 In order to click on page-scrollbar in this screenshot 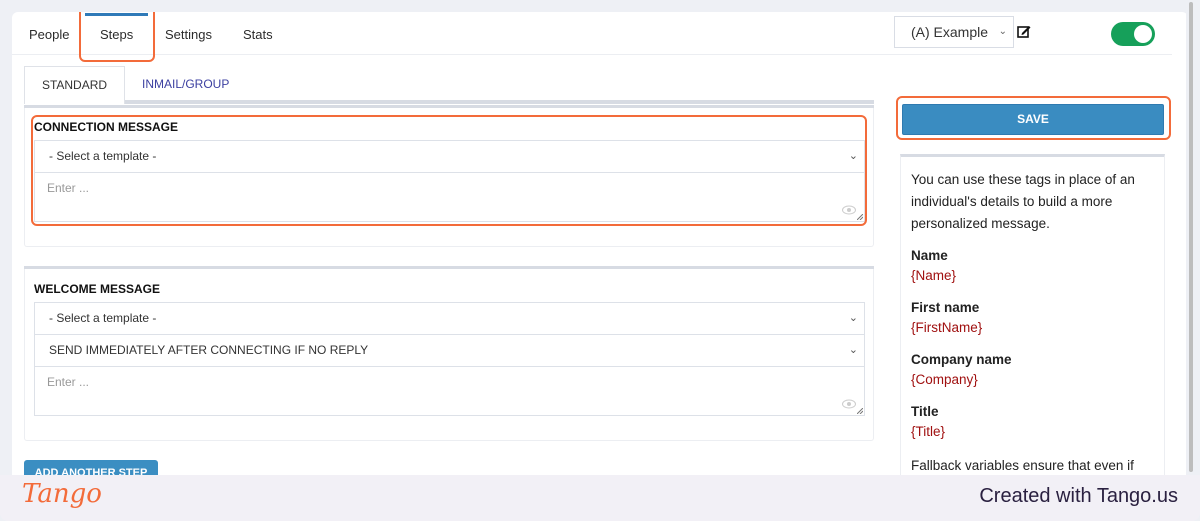, I will do `click(1193, 260)`.